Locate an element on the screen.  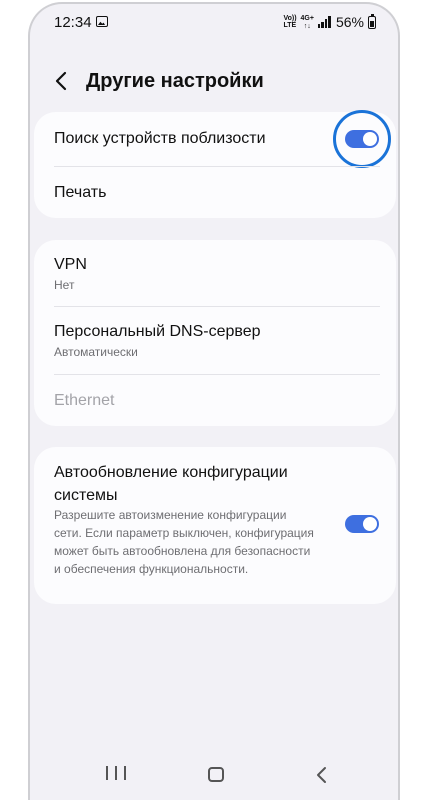
gallery-icon is located at coordinates (102, 21).